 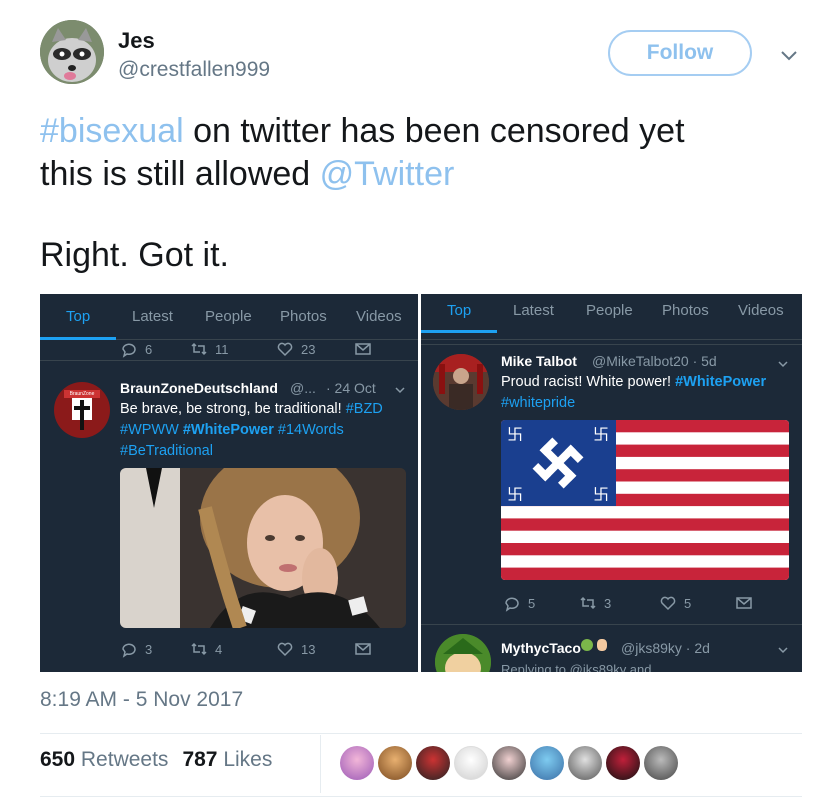 I want to click on hashtag-link: #WPWW, so click(x=149, y=430).